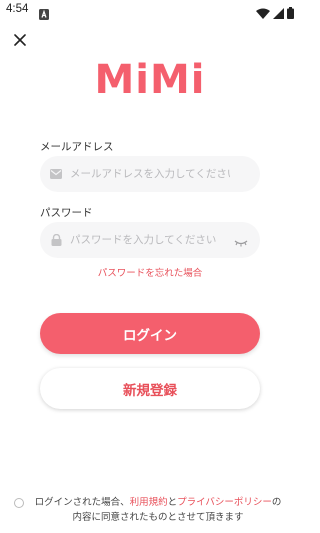 This screenshot has width=320, height=533. I want to click on password-field, so click(150, 240).